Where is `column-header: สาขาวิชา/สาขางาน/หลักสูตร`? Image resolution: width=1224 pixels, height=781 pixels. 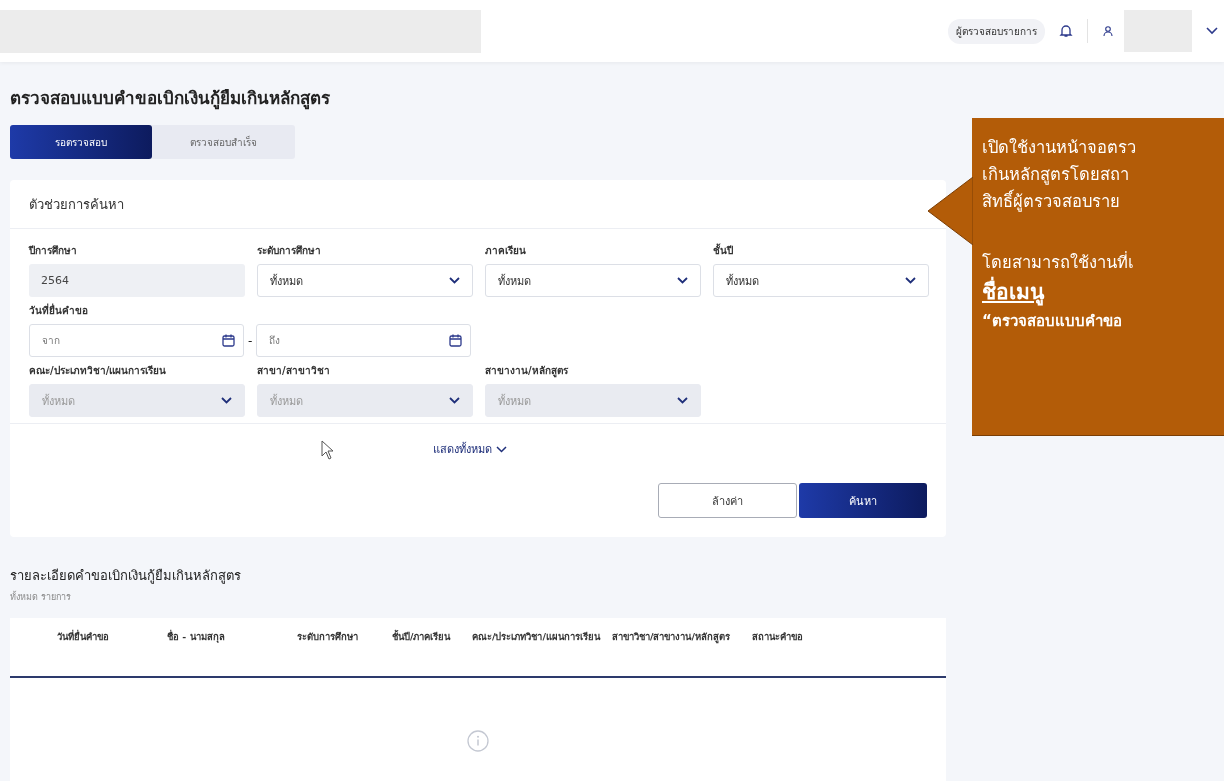
column-header: สาขาวิชา/สาขางาน/หลักสูตร is located at coordinates (671, 638).